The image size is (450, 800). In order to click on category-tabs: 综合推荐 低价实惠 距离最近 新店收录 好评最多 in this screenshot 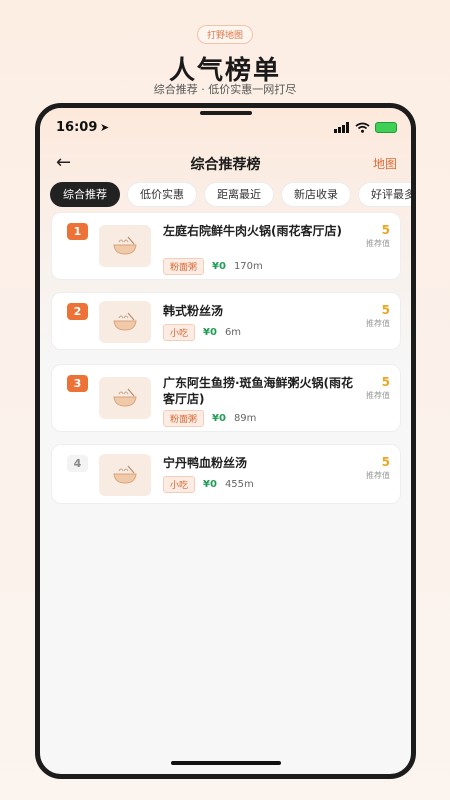, I will do `click(230, 195)`.